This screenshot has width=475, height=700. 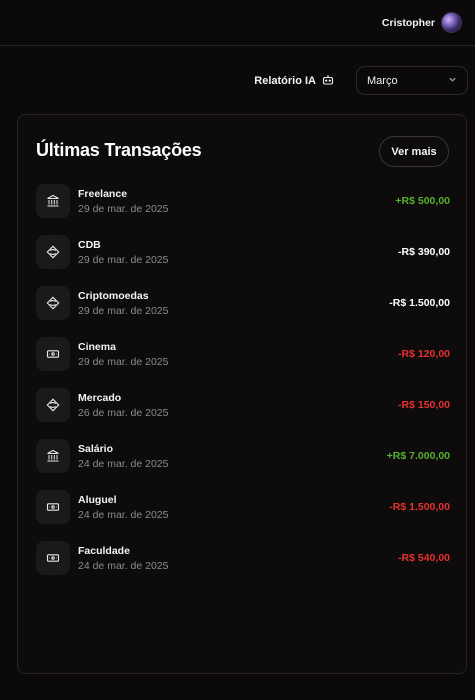 What do you see at coordinates (424, 252) in the screenshot?
I see `transaction-amount: -R$ 390,00` at bounding box center [424, 252].